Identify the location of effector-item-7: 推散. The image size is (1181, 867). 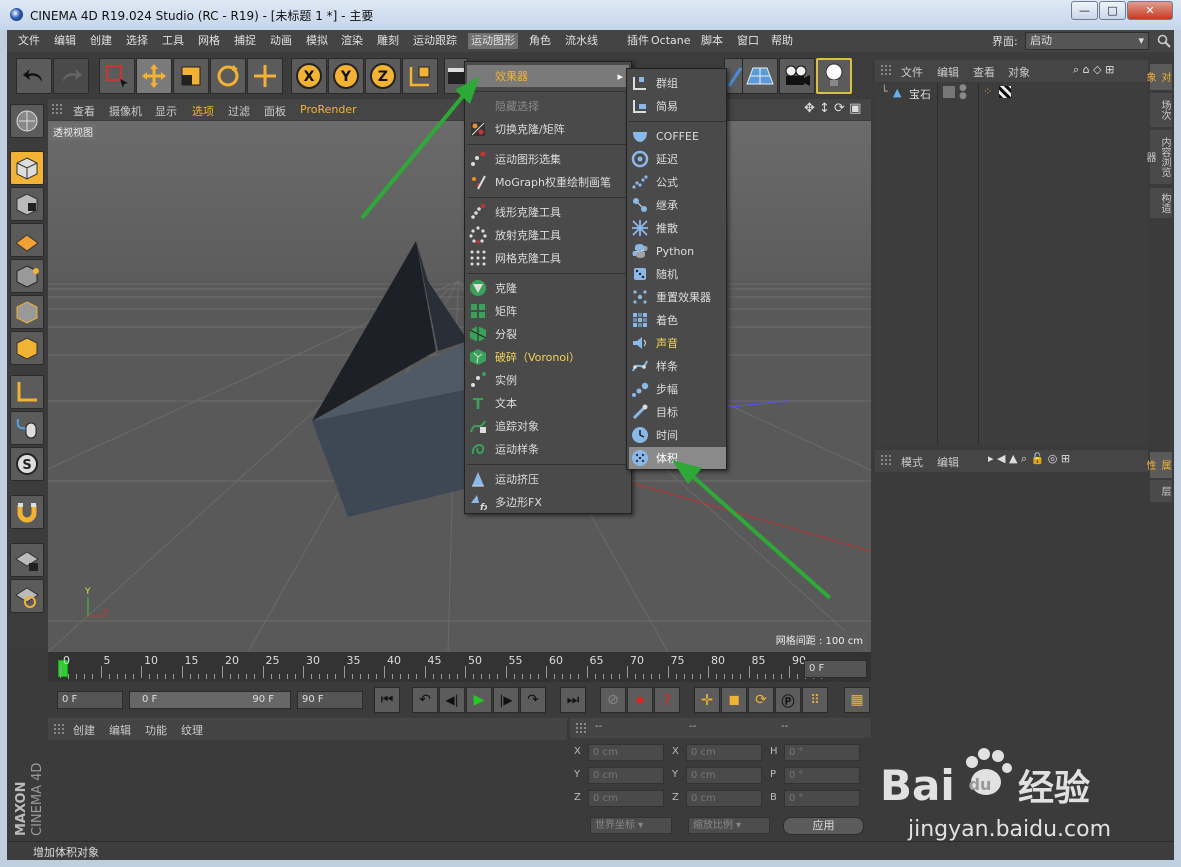
(677, 228).